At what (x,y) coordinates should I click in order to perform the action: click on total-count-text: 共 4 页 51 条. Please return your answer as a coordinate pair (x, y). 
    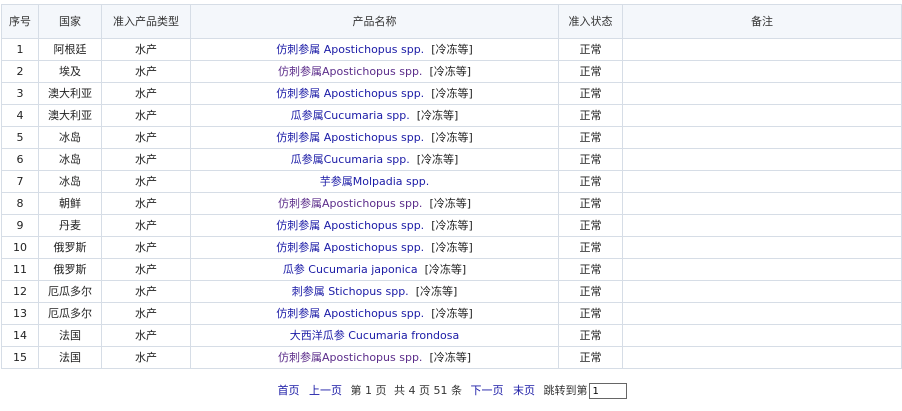
    Looking at the image, I should click on (428, 390).